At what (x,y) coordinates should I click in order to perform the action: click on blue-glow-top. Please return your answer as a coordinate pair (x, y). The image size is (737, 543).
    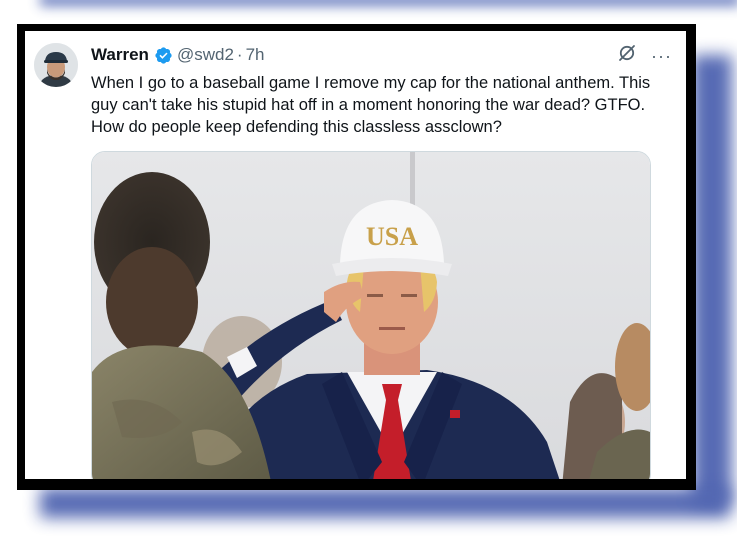
    Looking at the image, I should click on (388, 3).